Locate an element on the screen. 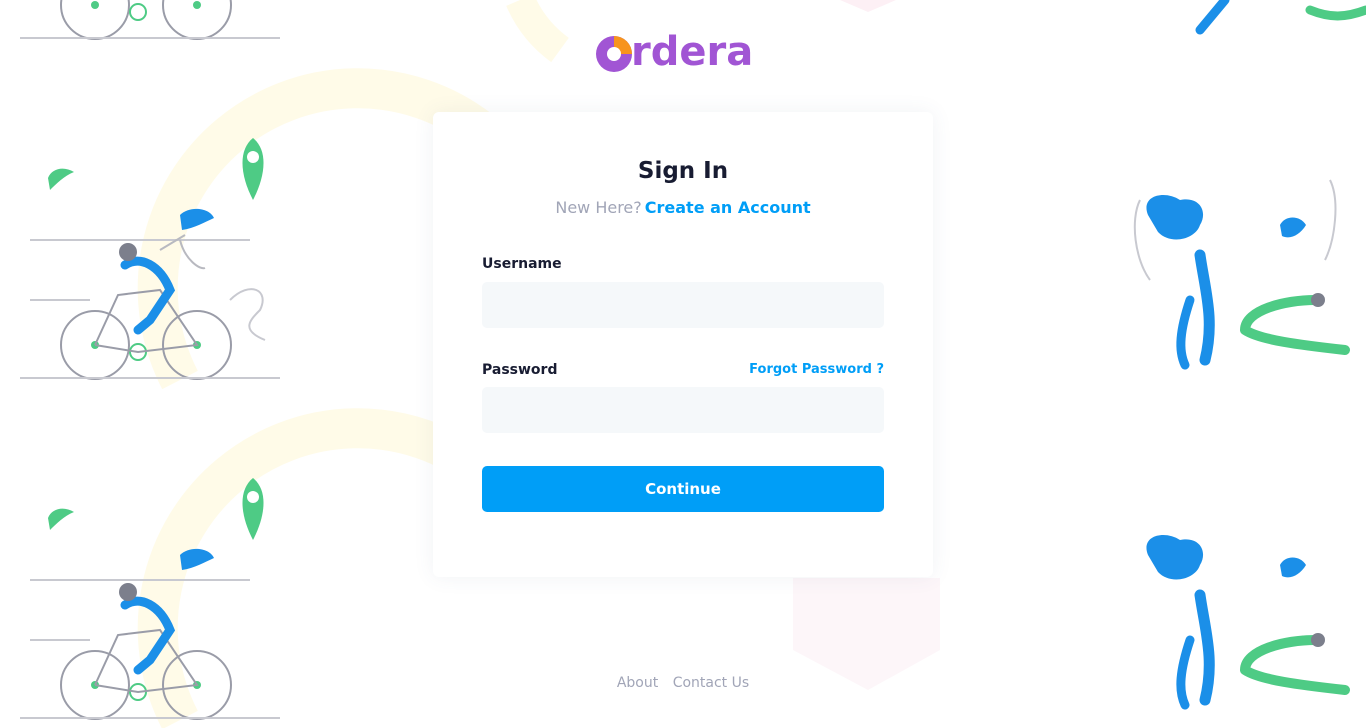  password-label: Password is located at coordinates (520, 370).